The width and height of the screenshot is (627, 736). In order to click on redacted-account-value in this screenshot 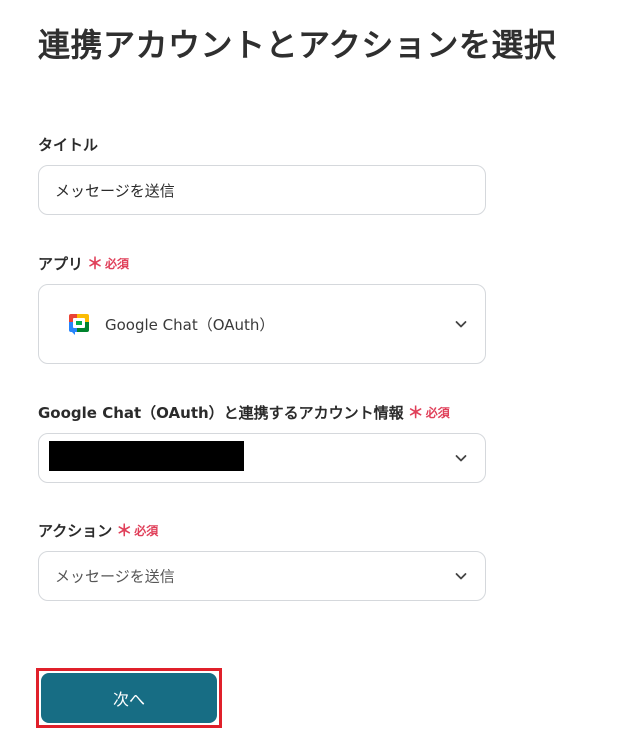, I will do `click(146, 456)`.